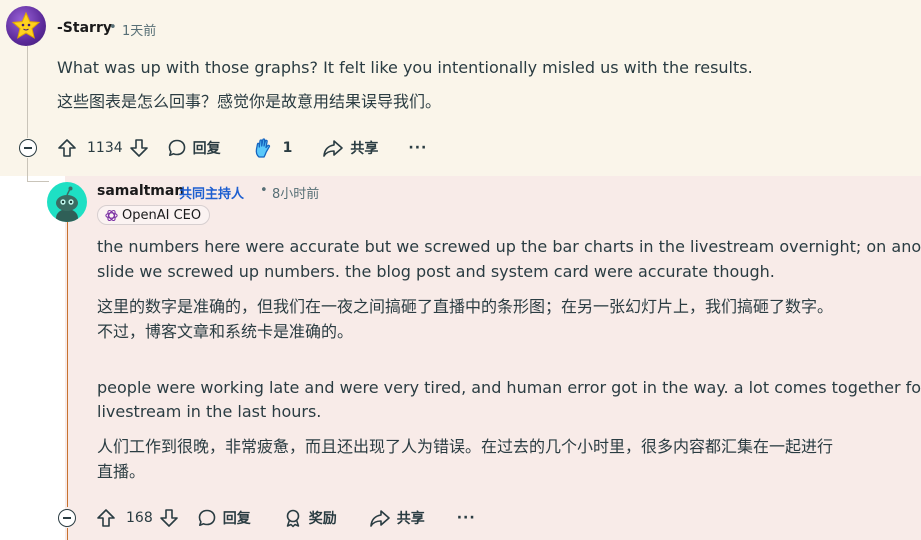 This screenshot has height=540, width=921. I want to click on snoo-avatar-icon, so click(67, 204).